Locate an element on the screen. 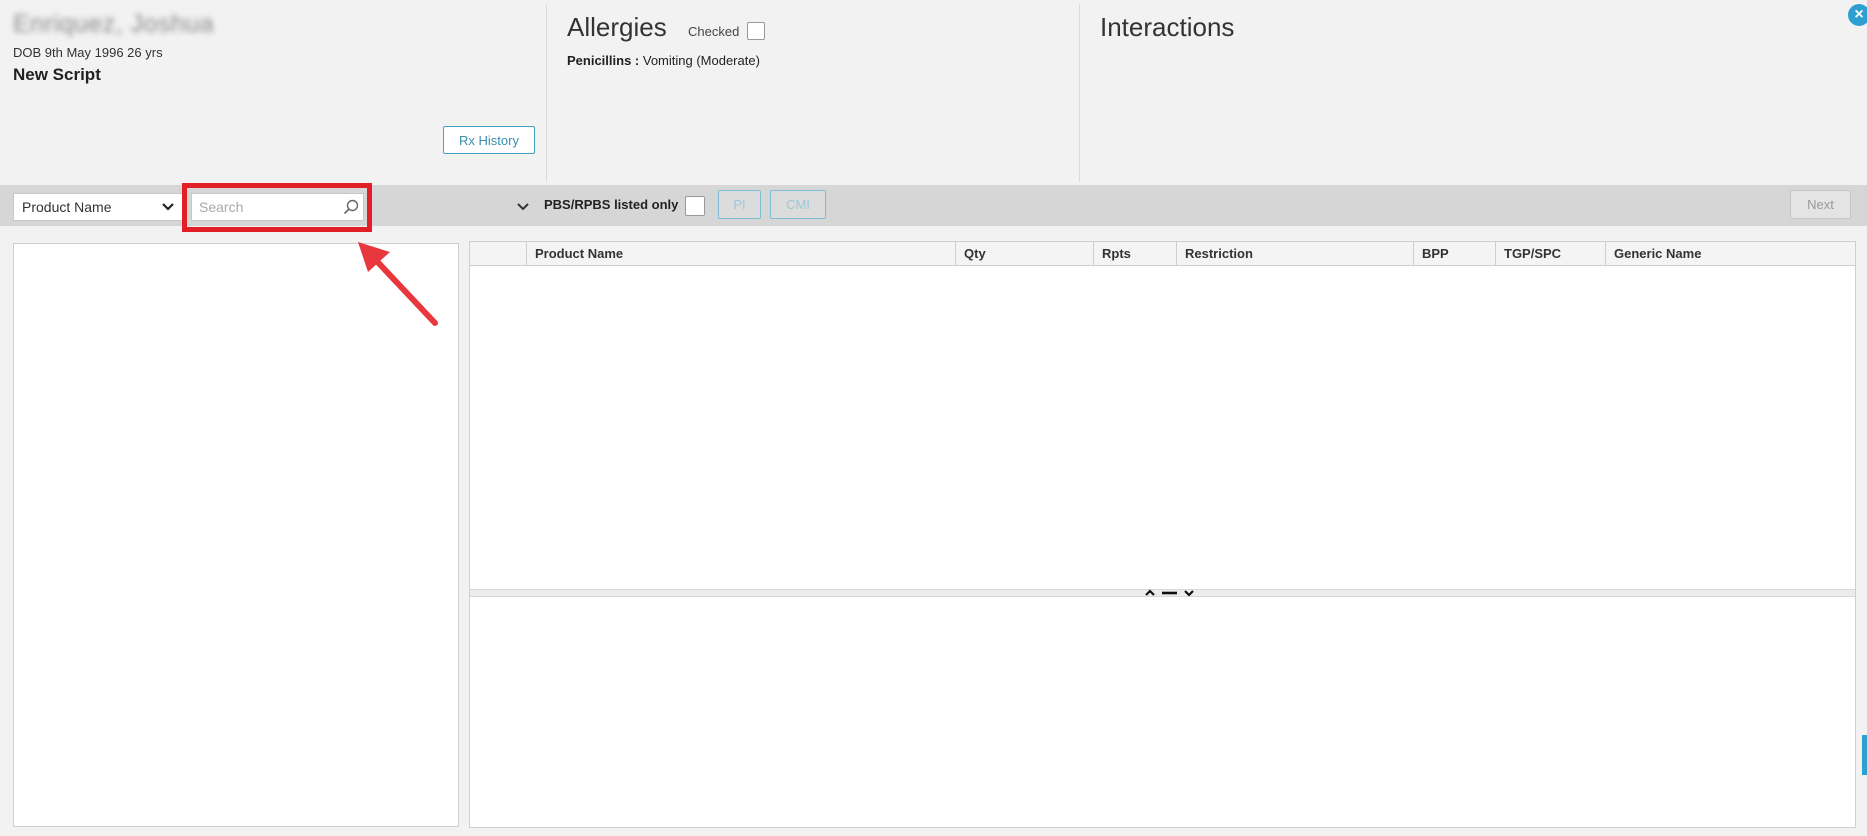 This screenshot has height=836, width=1867. interactions-section: Interactions is located at coordinates (1167, 27).